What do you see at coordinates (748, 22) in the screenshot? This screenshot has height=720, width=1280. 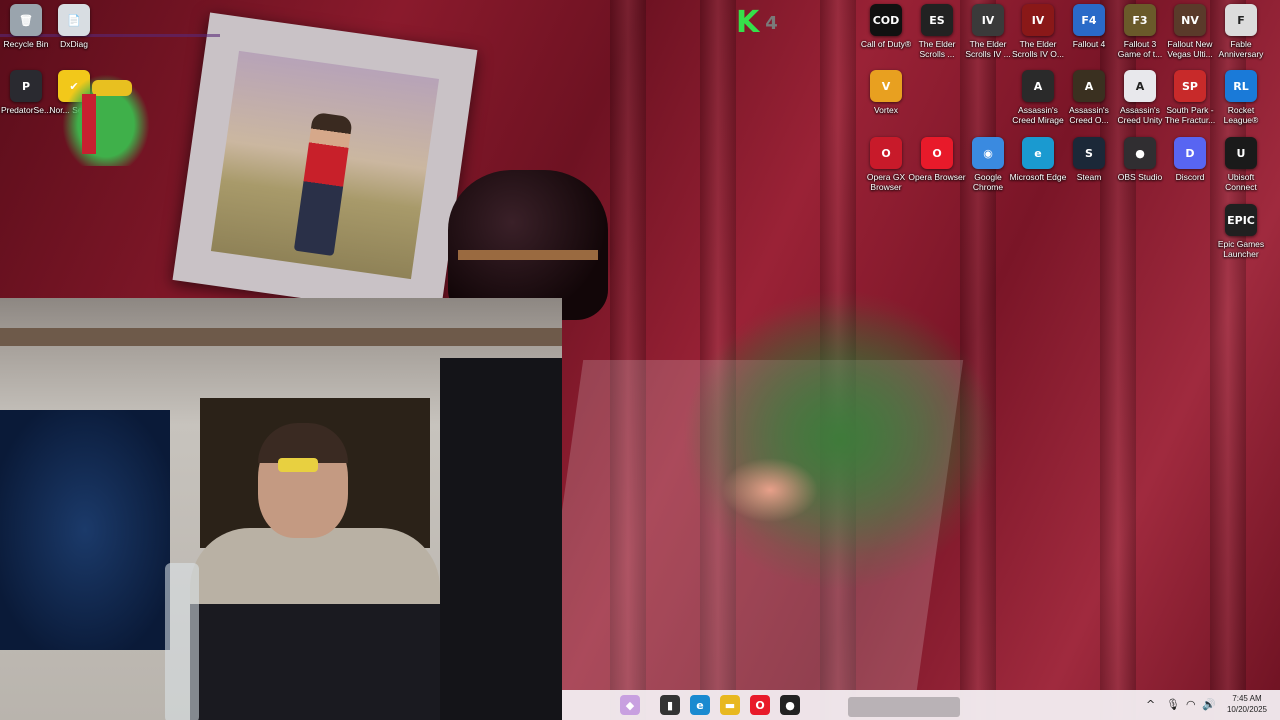 I see `k-overlay-letter: K` at bounding box center [748, 22].